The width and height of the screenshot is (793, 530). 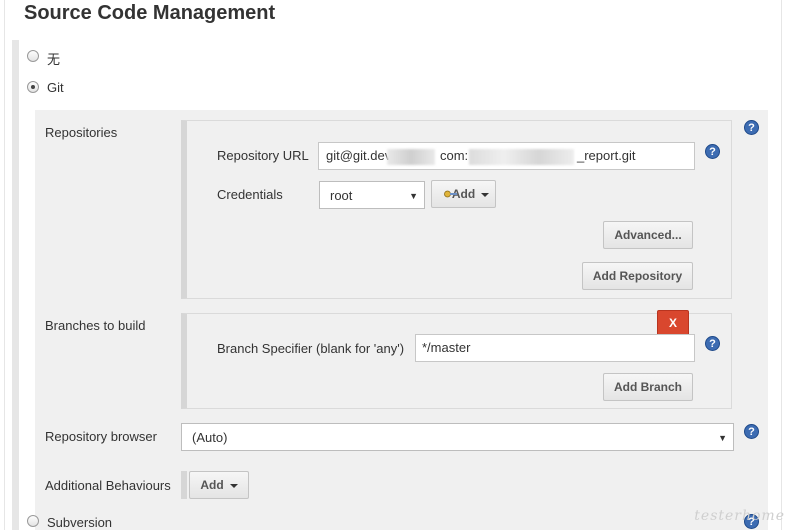 I want to click on repository-browser-value: (Auto), so click(x=210, y=437).